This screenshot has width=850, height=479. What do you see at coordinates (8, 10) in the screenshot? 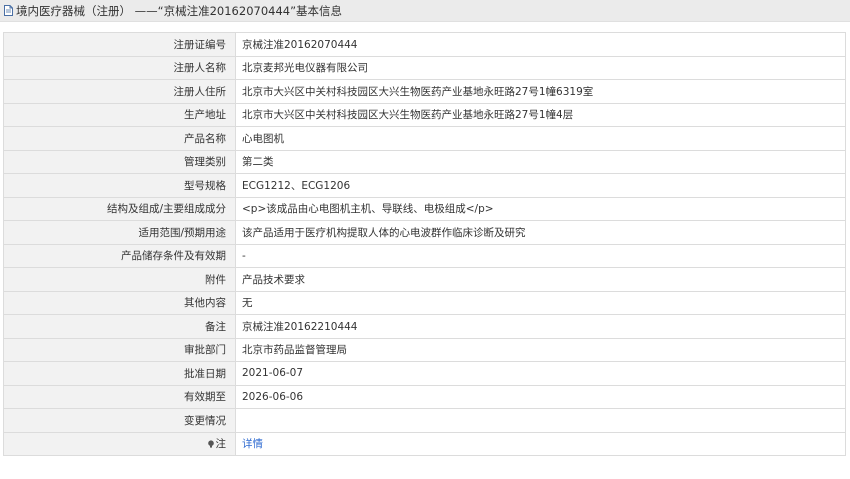
I see `document-icon` at bounding box center [8, 10].